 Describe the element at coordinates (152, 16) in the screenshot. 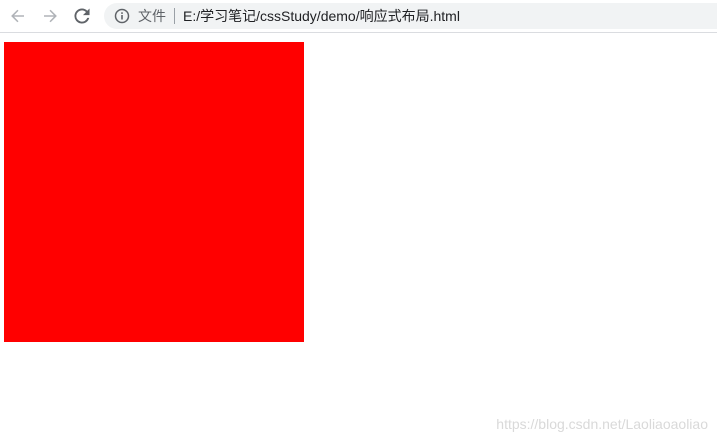

I see `security-label: 文件` at that location.